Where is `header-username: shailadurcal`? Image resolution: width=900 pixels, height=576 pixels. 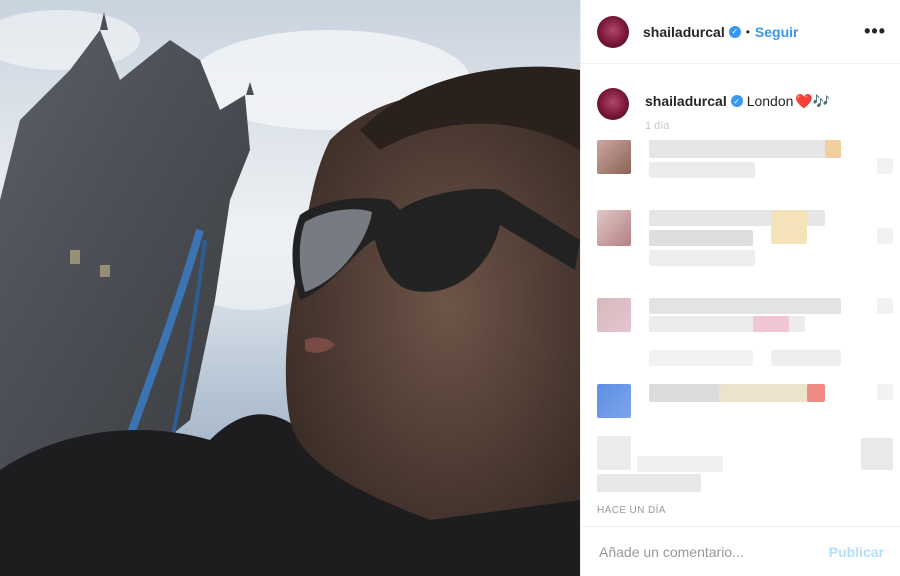
header-username: shailadurcal is located at coordinates (684, 32).